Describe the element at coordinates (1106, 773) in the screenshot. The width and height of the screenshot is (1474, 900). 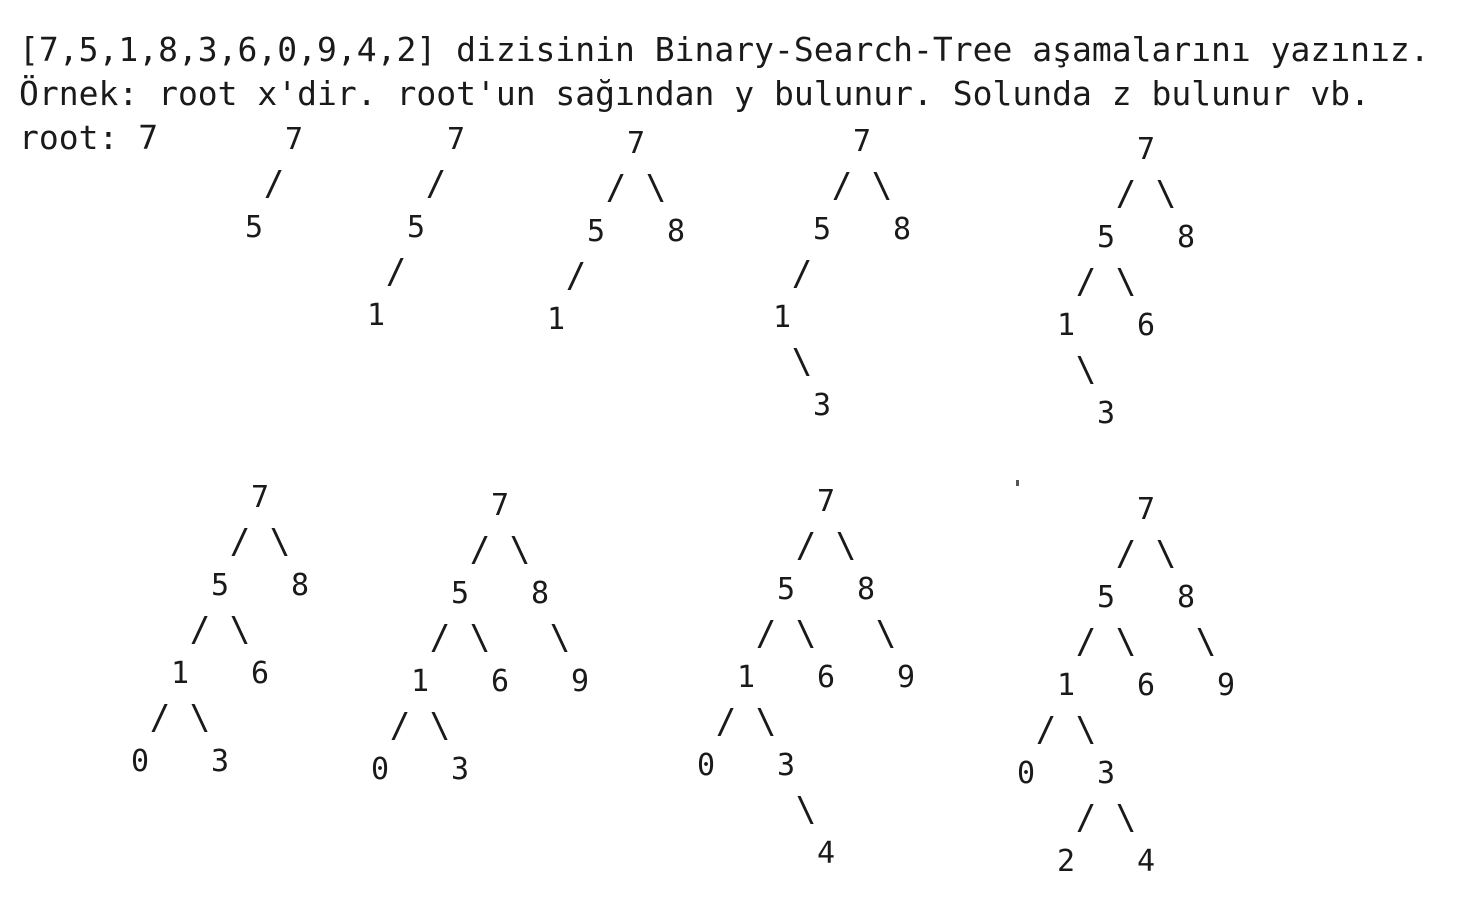
I see `tree-9-node: 3` at that location.